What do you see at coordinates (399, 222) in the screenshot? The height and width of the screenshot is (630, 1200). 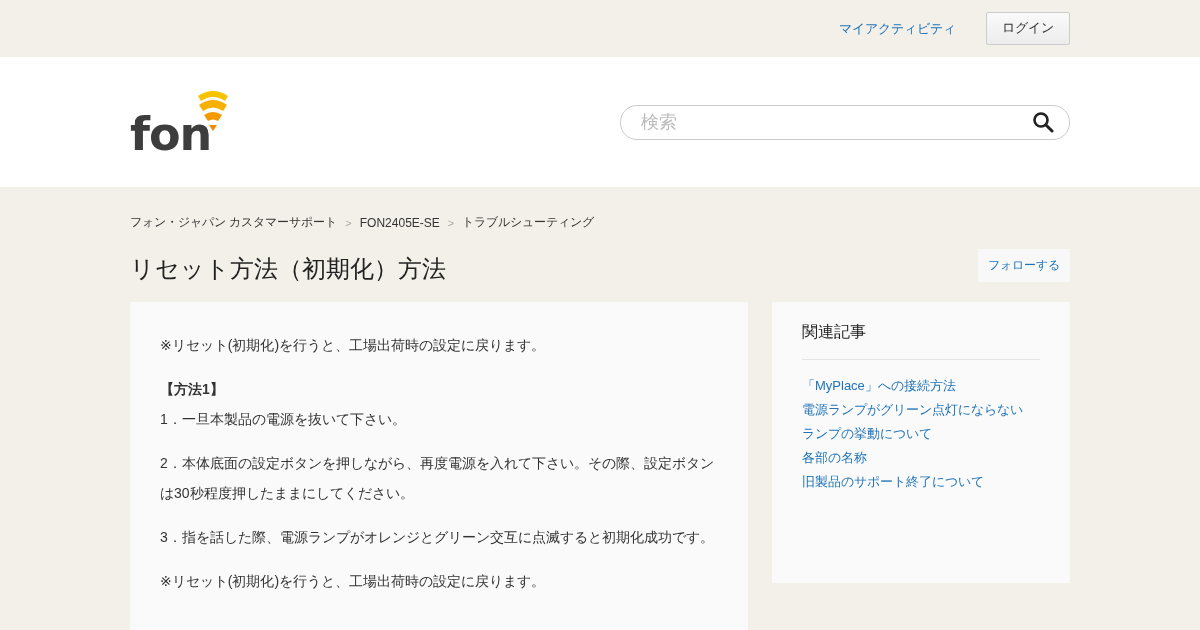 I see `breadcrumb-link: FON2405E-SE` at bounding box center [399, 222].